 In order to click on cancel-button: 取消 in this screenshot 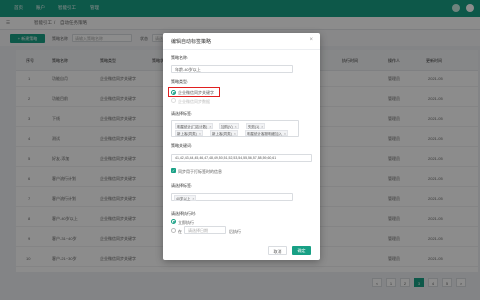, I will do `click(277, 250)`.